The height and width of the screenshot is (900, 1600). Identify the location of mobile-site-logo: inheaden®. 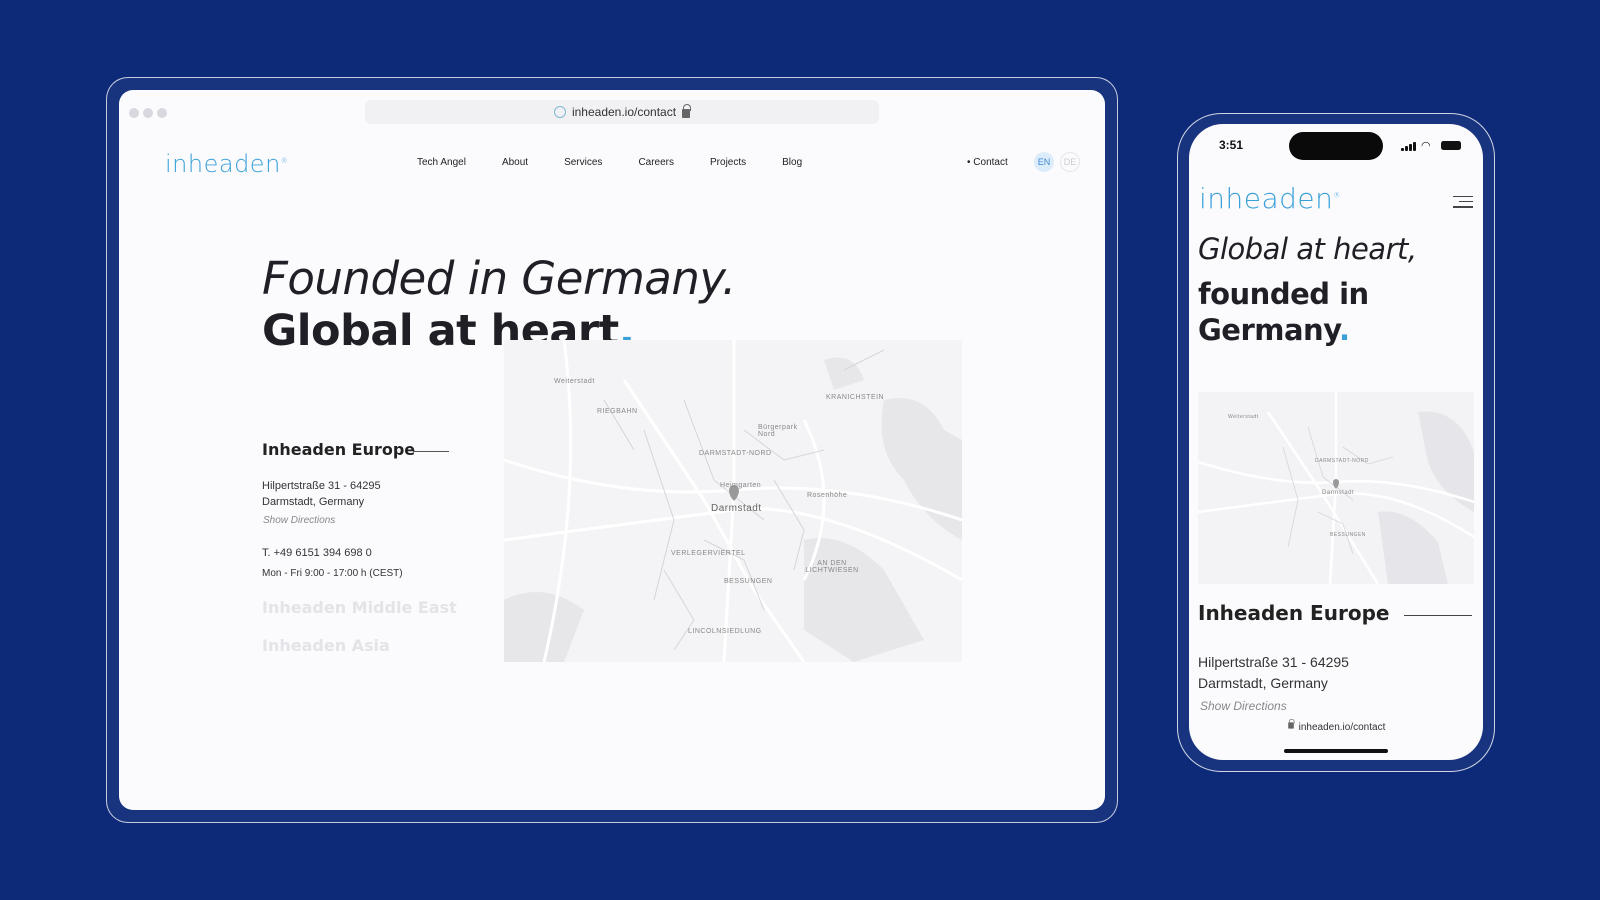
(1270, 198).